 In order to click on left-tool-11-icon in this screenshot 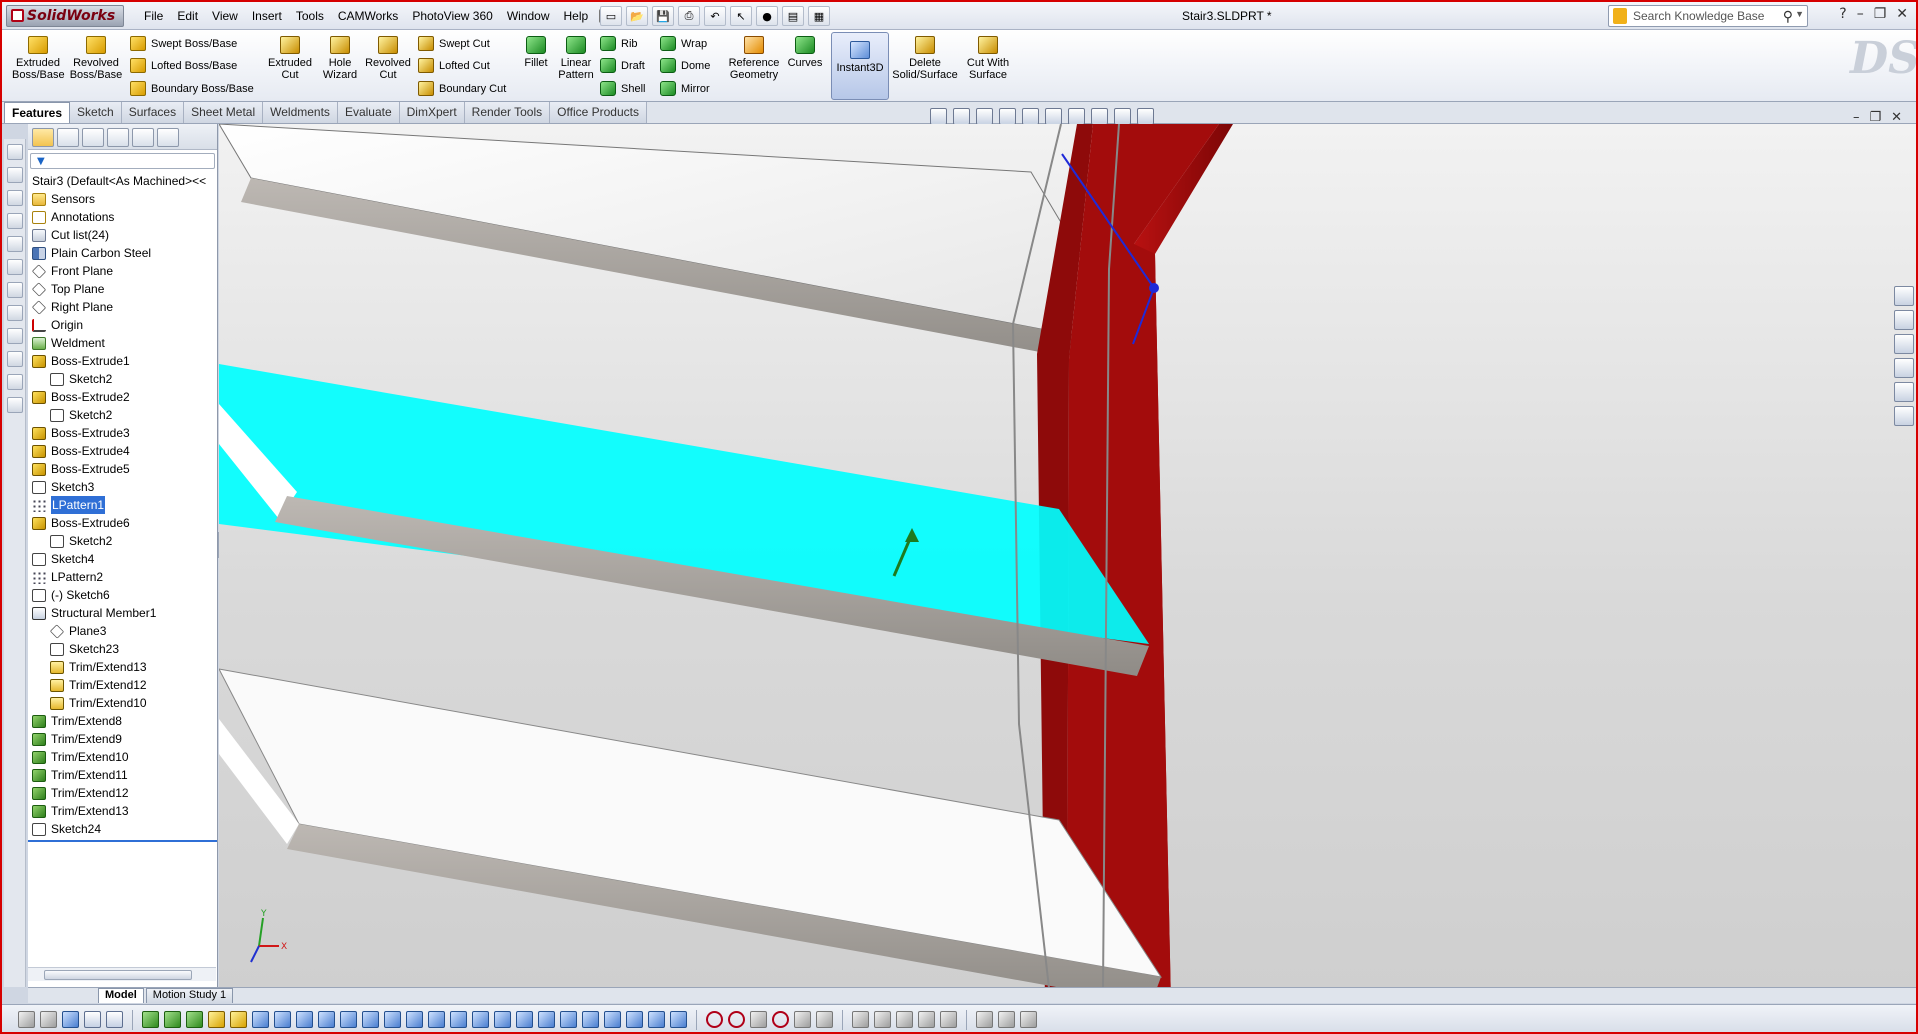, I will do `click(15, 382)`.